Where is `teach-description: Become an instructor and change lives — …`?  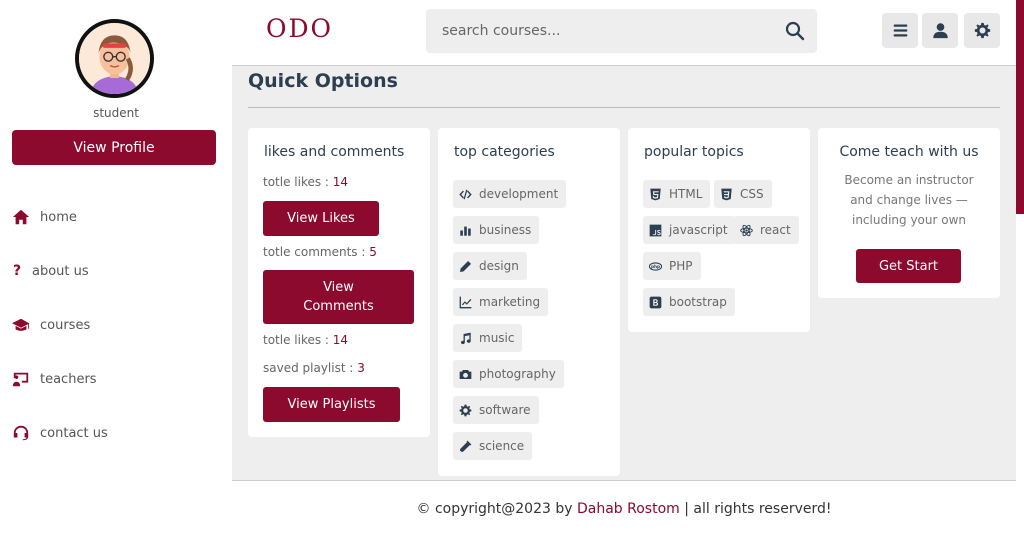 teach-description: Become an instructor and change lives — … is located at coordinates (909, 200).